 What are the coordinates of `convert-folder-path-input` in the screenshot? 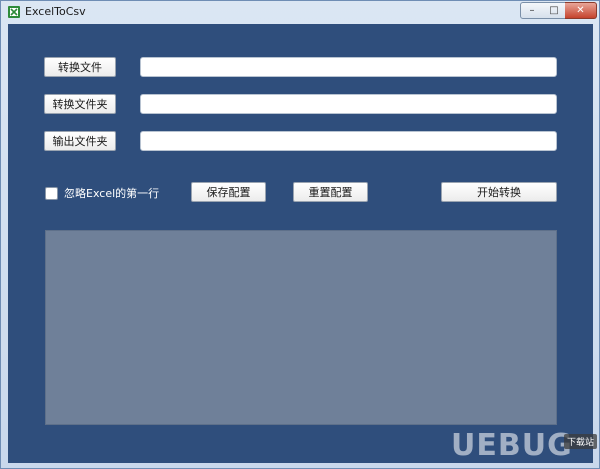 It's located at (348, 104).